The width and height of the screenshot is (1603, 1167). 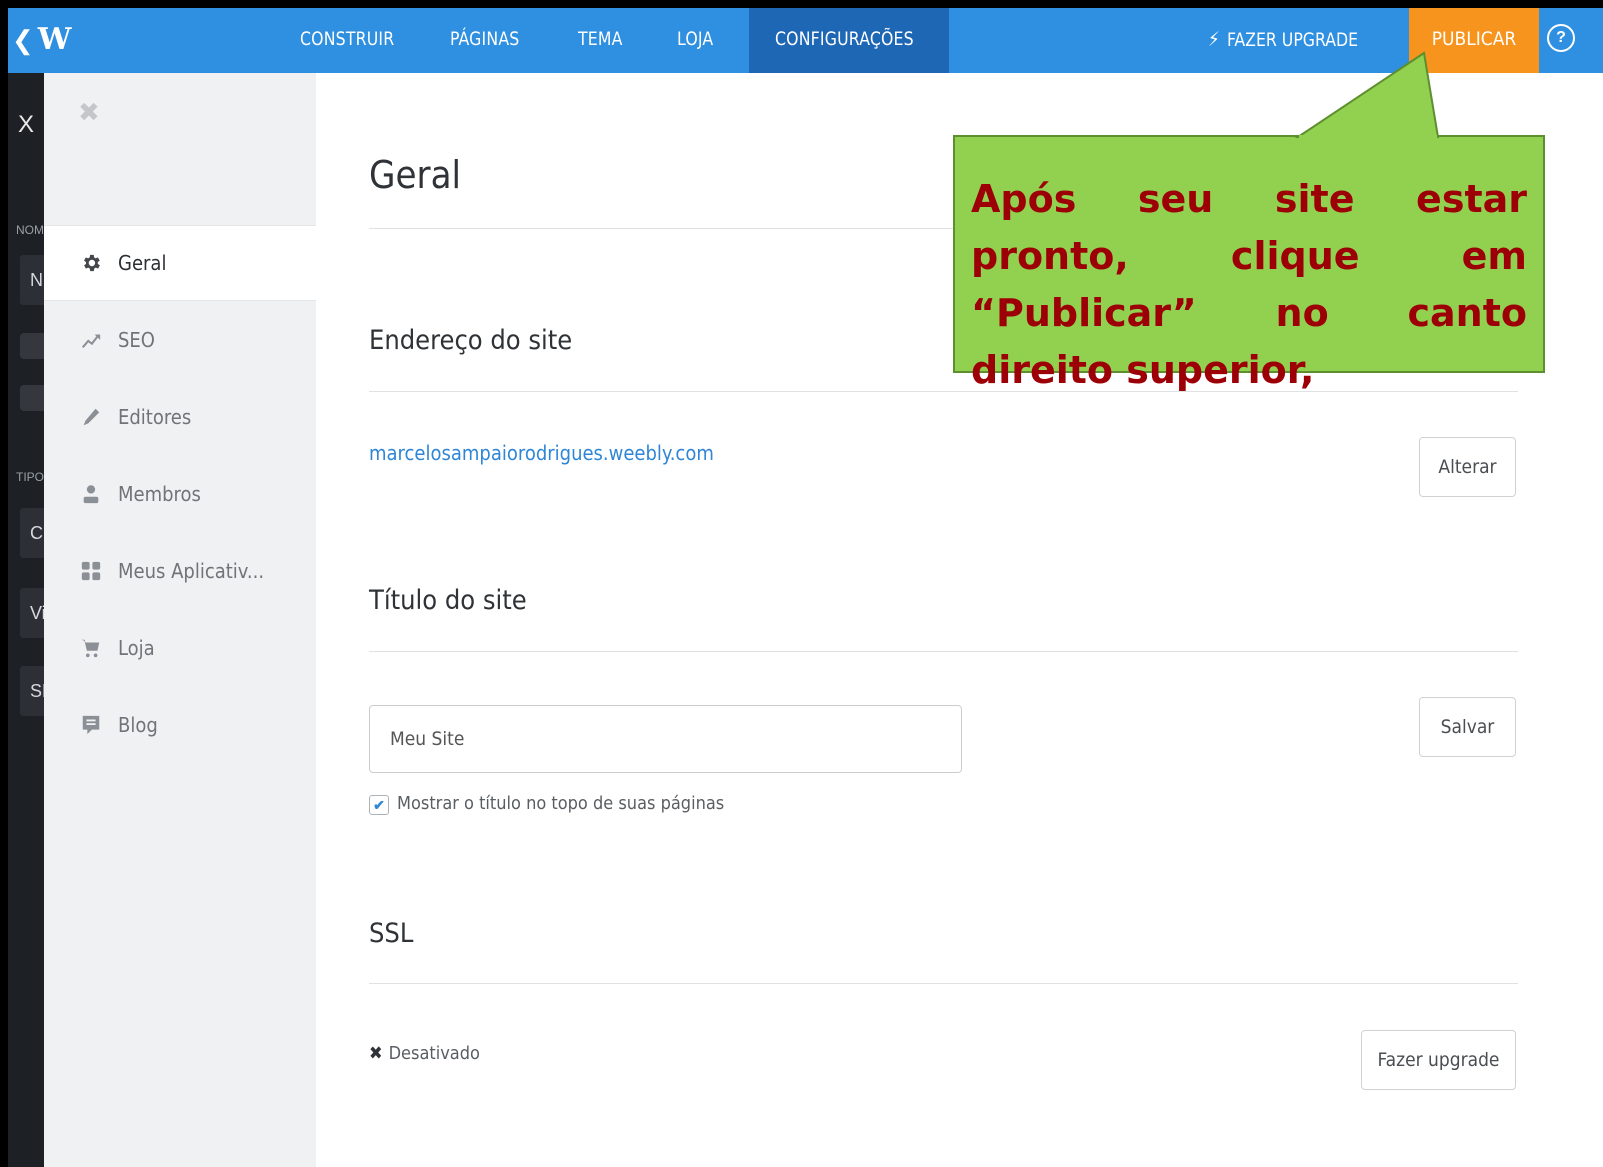 I want to click on section-heading-site-title: Título do site, so click(x=448, y=600).